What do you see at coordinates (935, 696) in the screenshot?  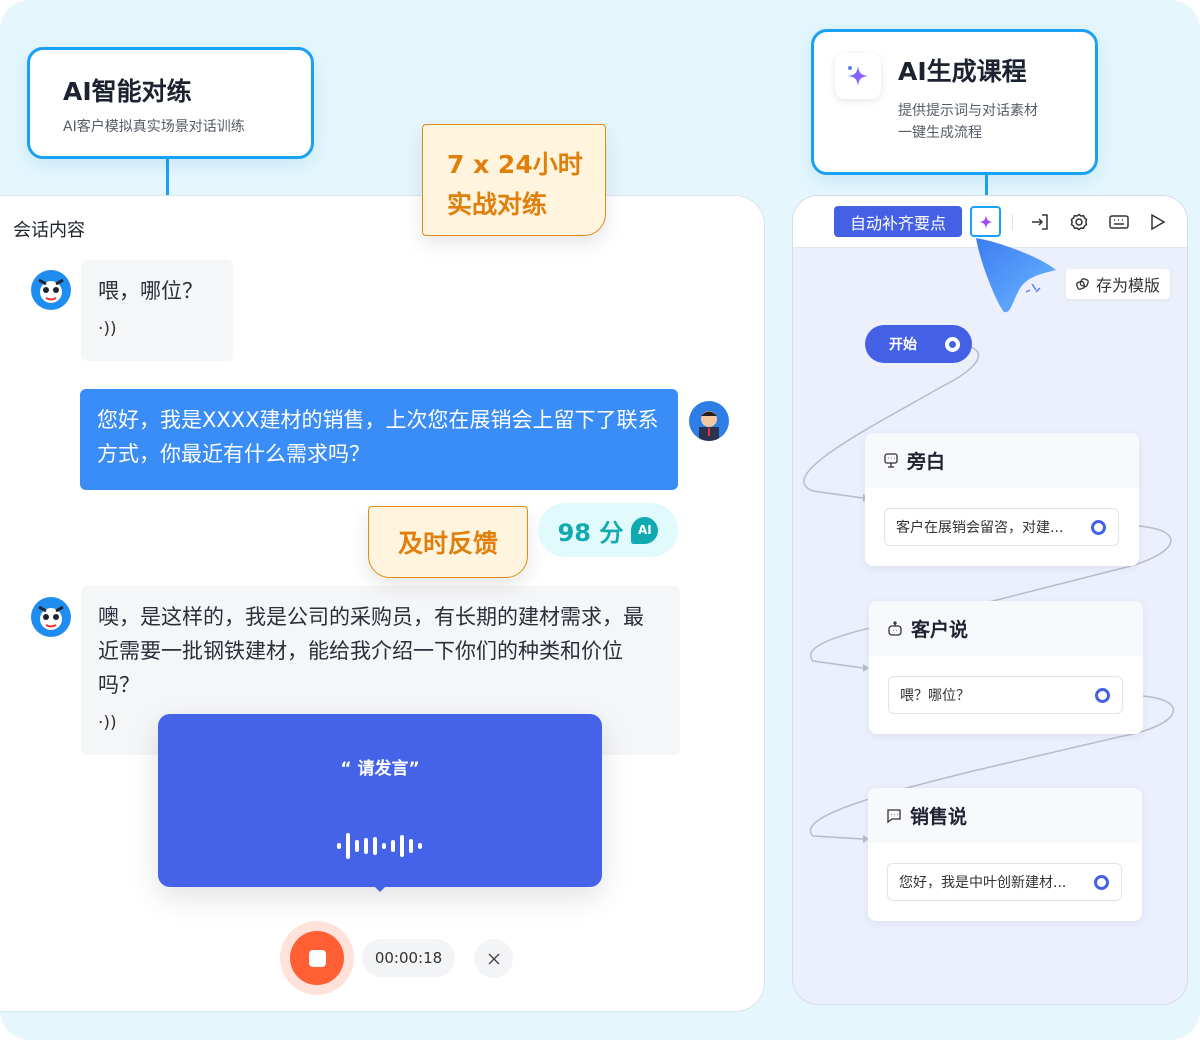 I see `node-content: 喂？哪位？` at bounding box center [935, 696].